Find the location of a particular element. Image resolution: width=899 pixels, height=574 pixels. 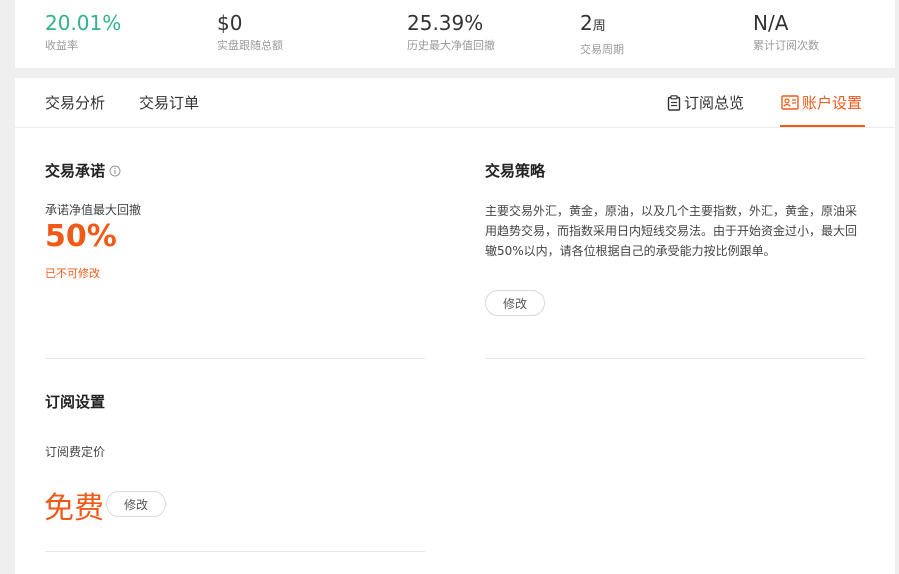

tab-account-settings: 账户设置 is located at coordinates (821, 102).